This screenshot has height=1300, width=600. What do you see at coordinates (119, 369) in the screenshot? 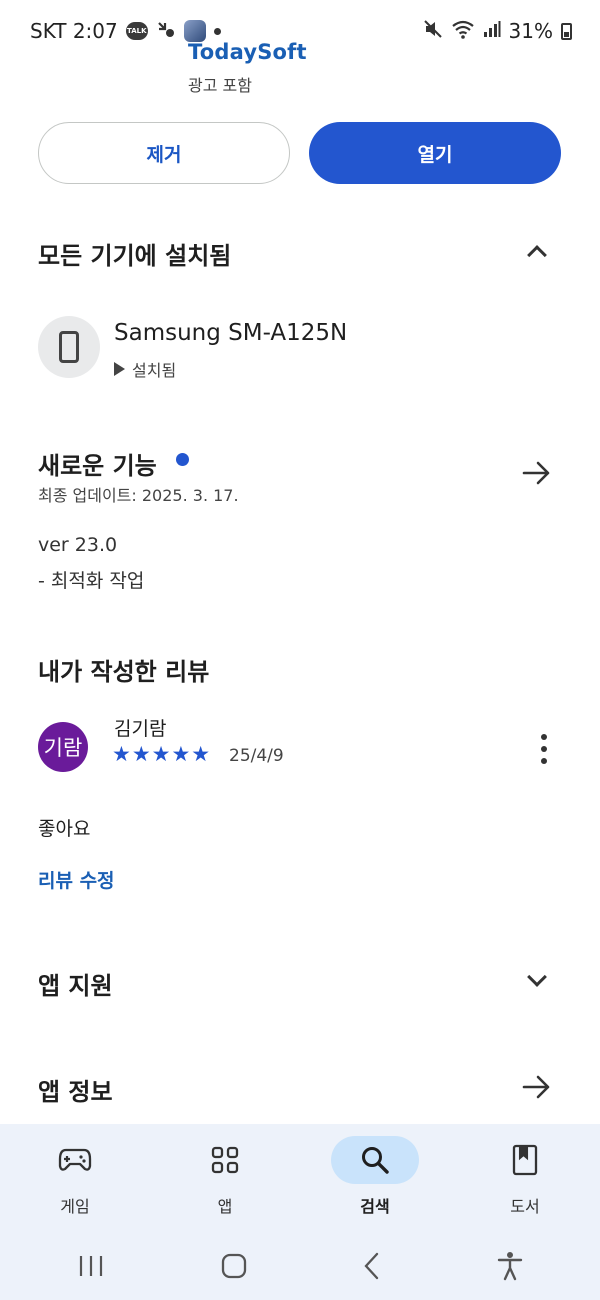
I see `play-store-icon` at bounding box center [119, 369].